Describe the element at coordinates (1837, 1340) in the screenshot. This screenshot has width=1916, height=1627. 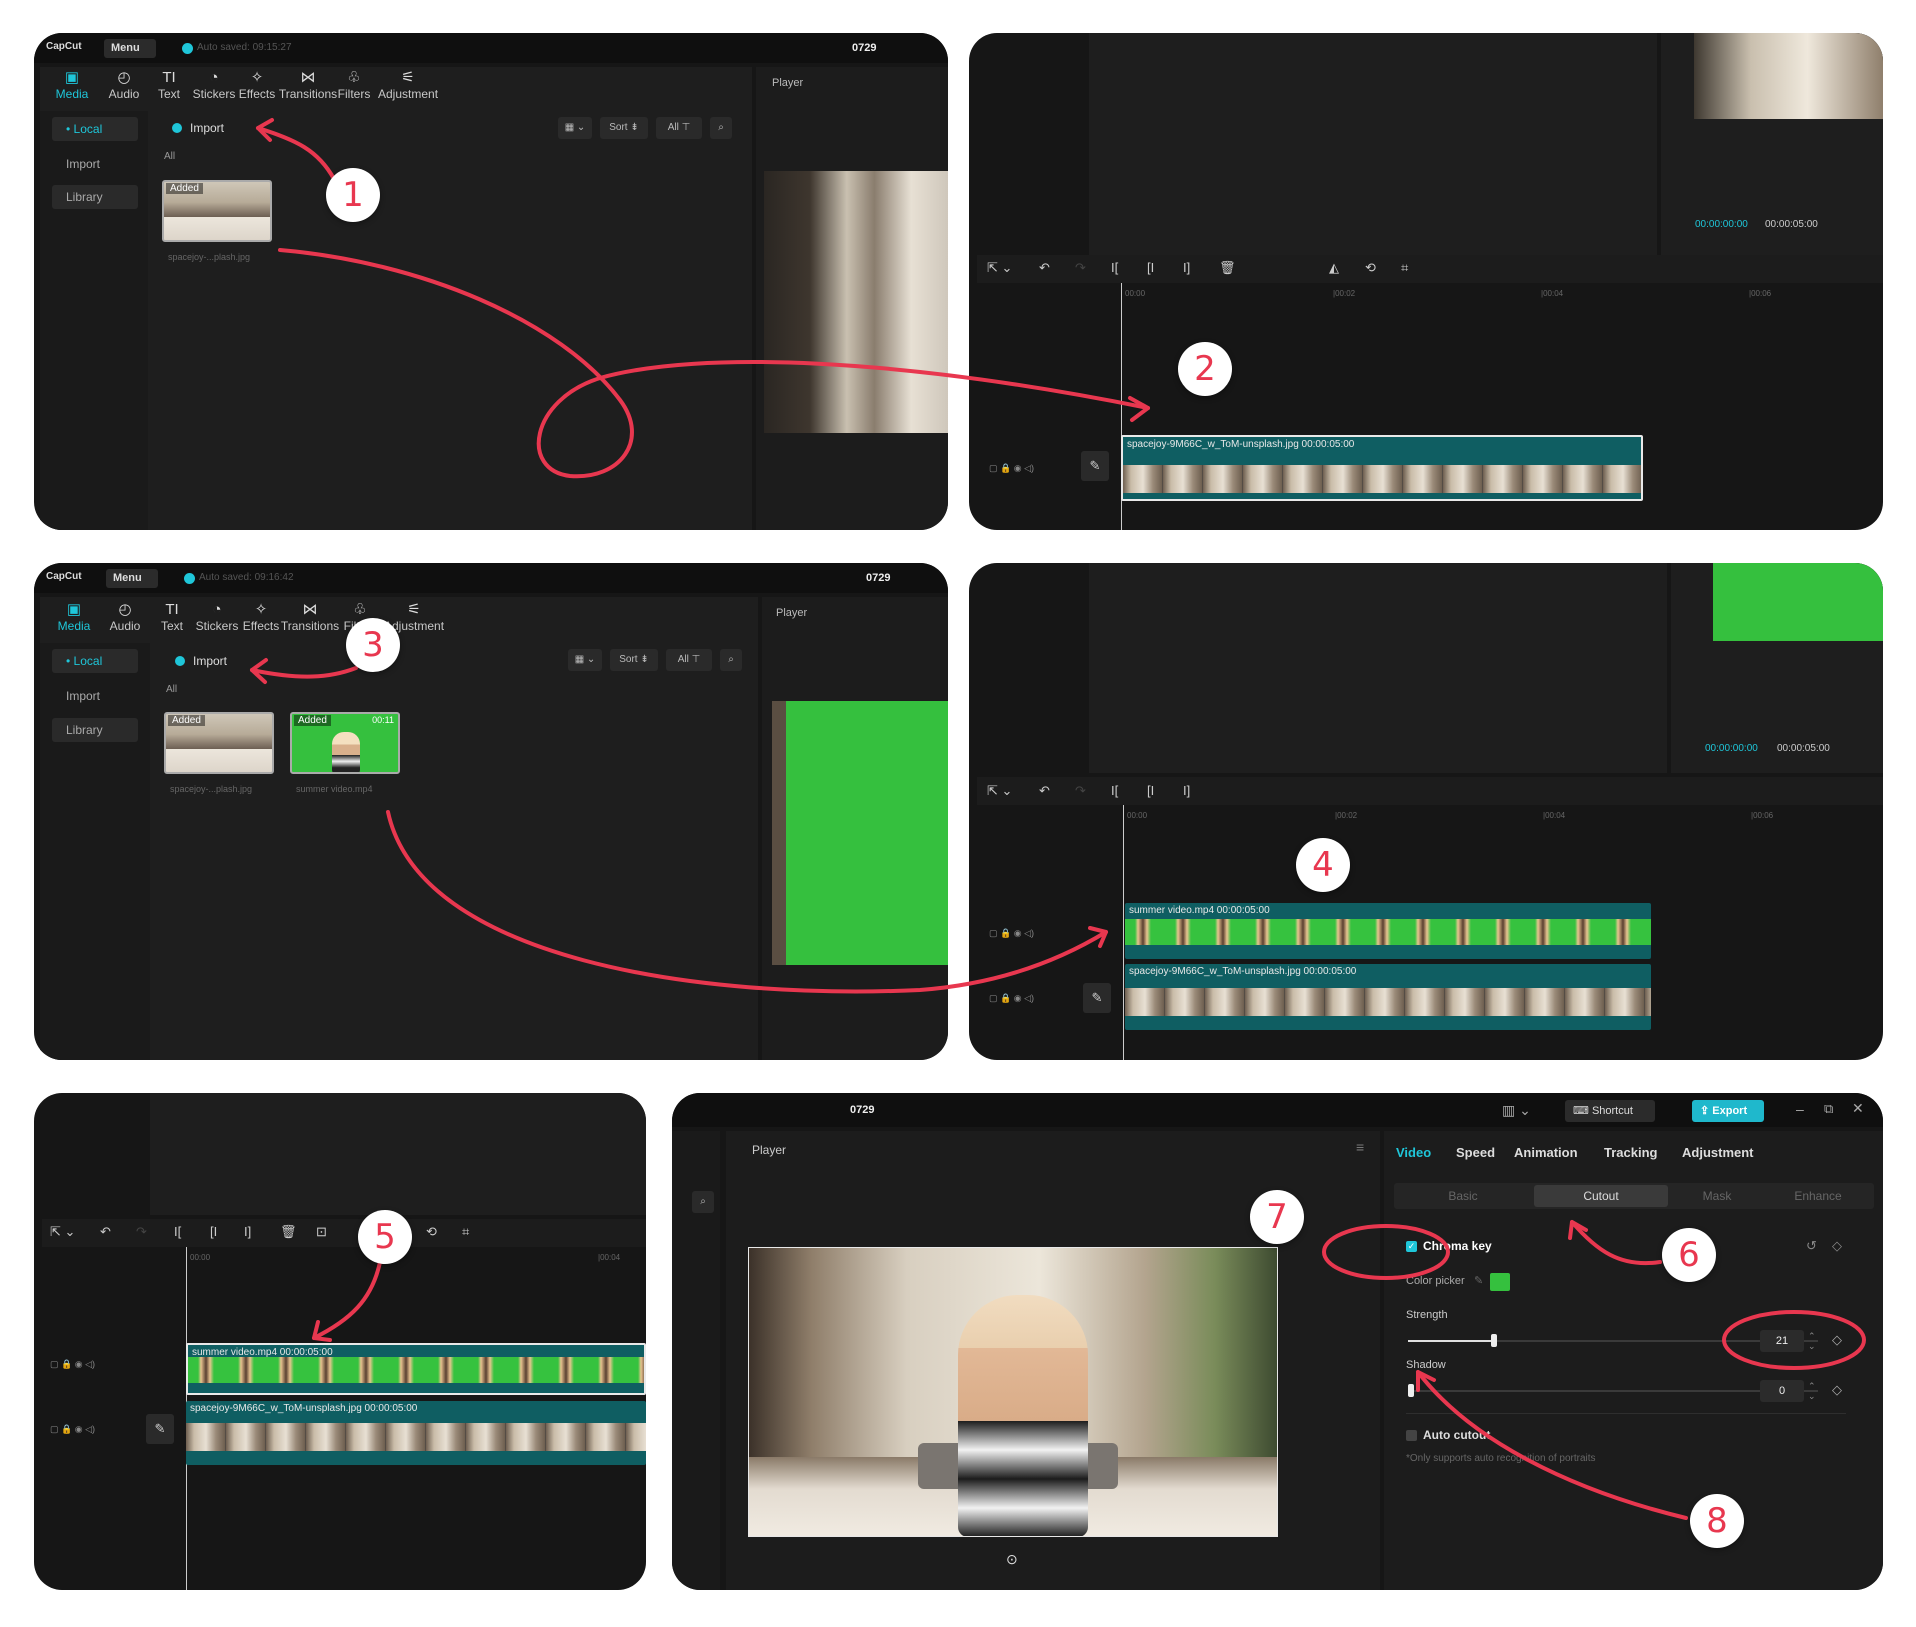
I see `strength-keyframe-icon: ◇` at that location.